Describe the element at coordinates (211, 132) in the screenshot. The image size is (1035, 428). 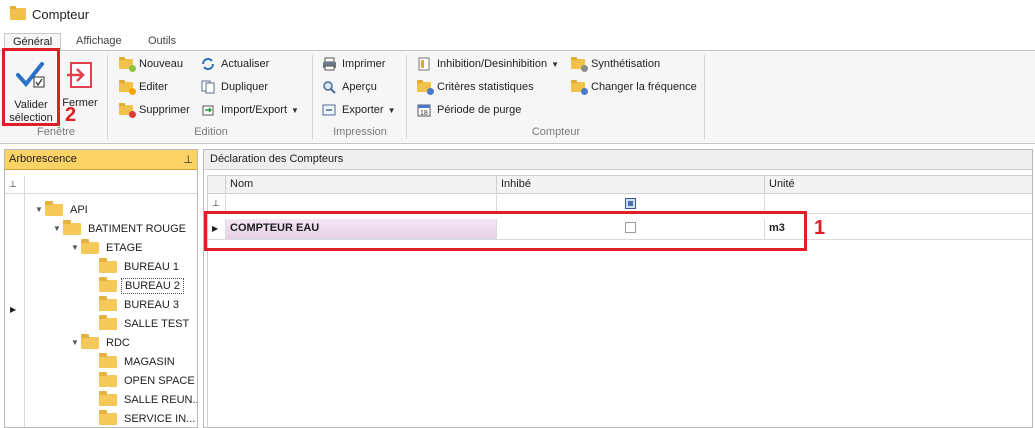
I see `group-edition-label: Edition` at that location.